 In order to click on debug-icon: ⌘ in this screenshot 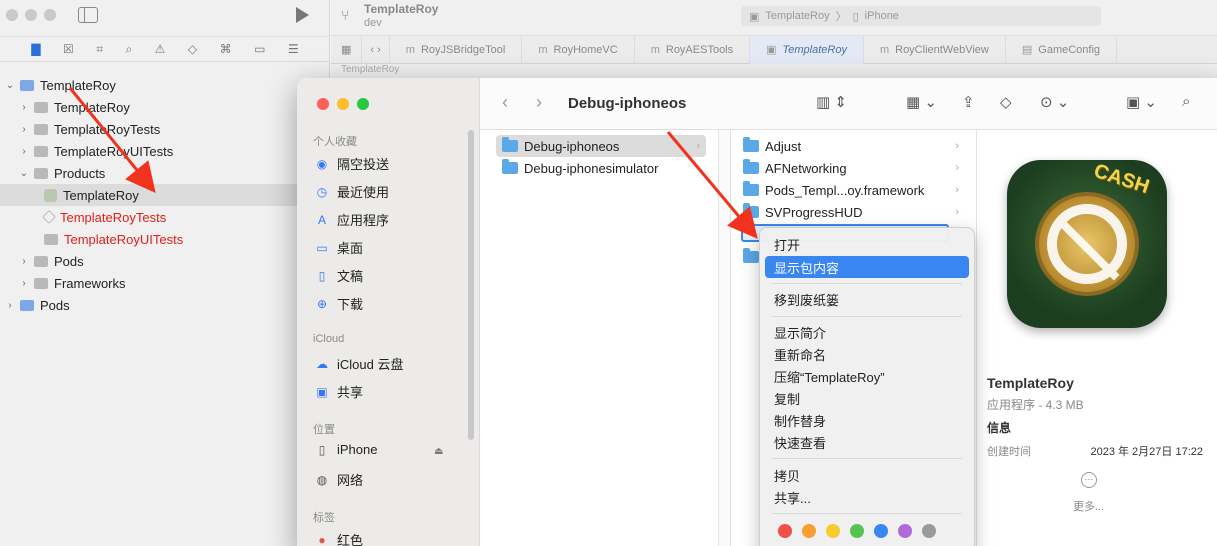, I will do `click(226, 49)`.